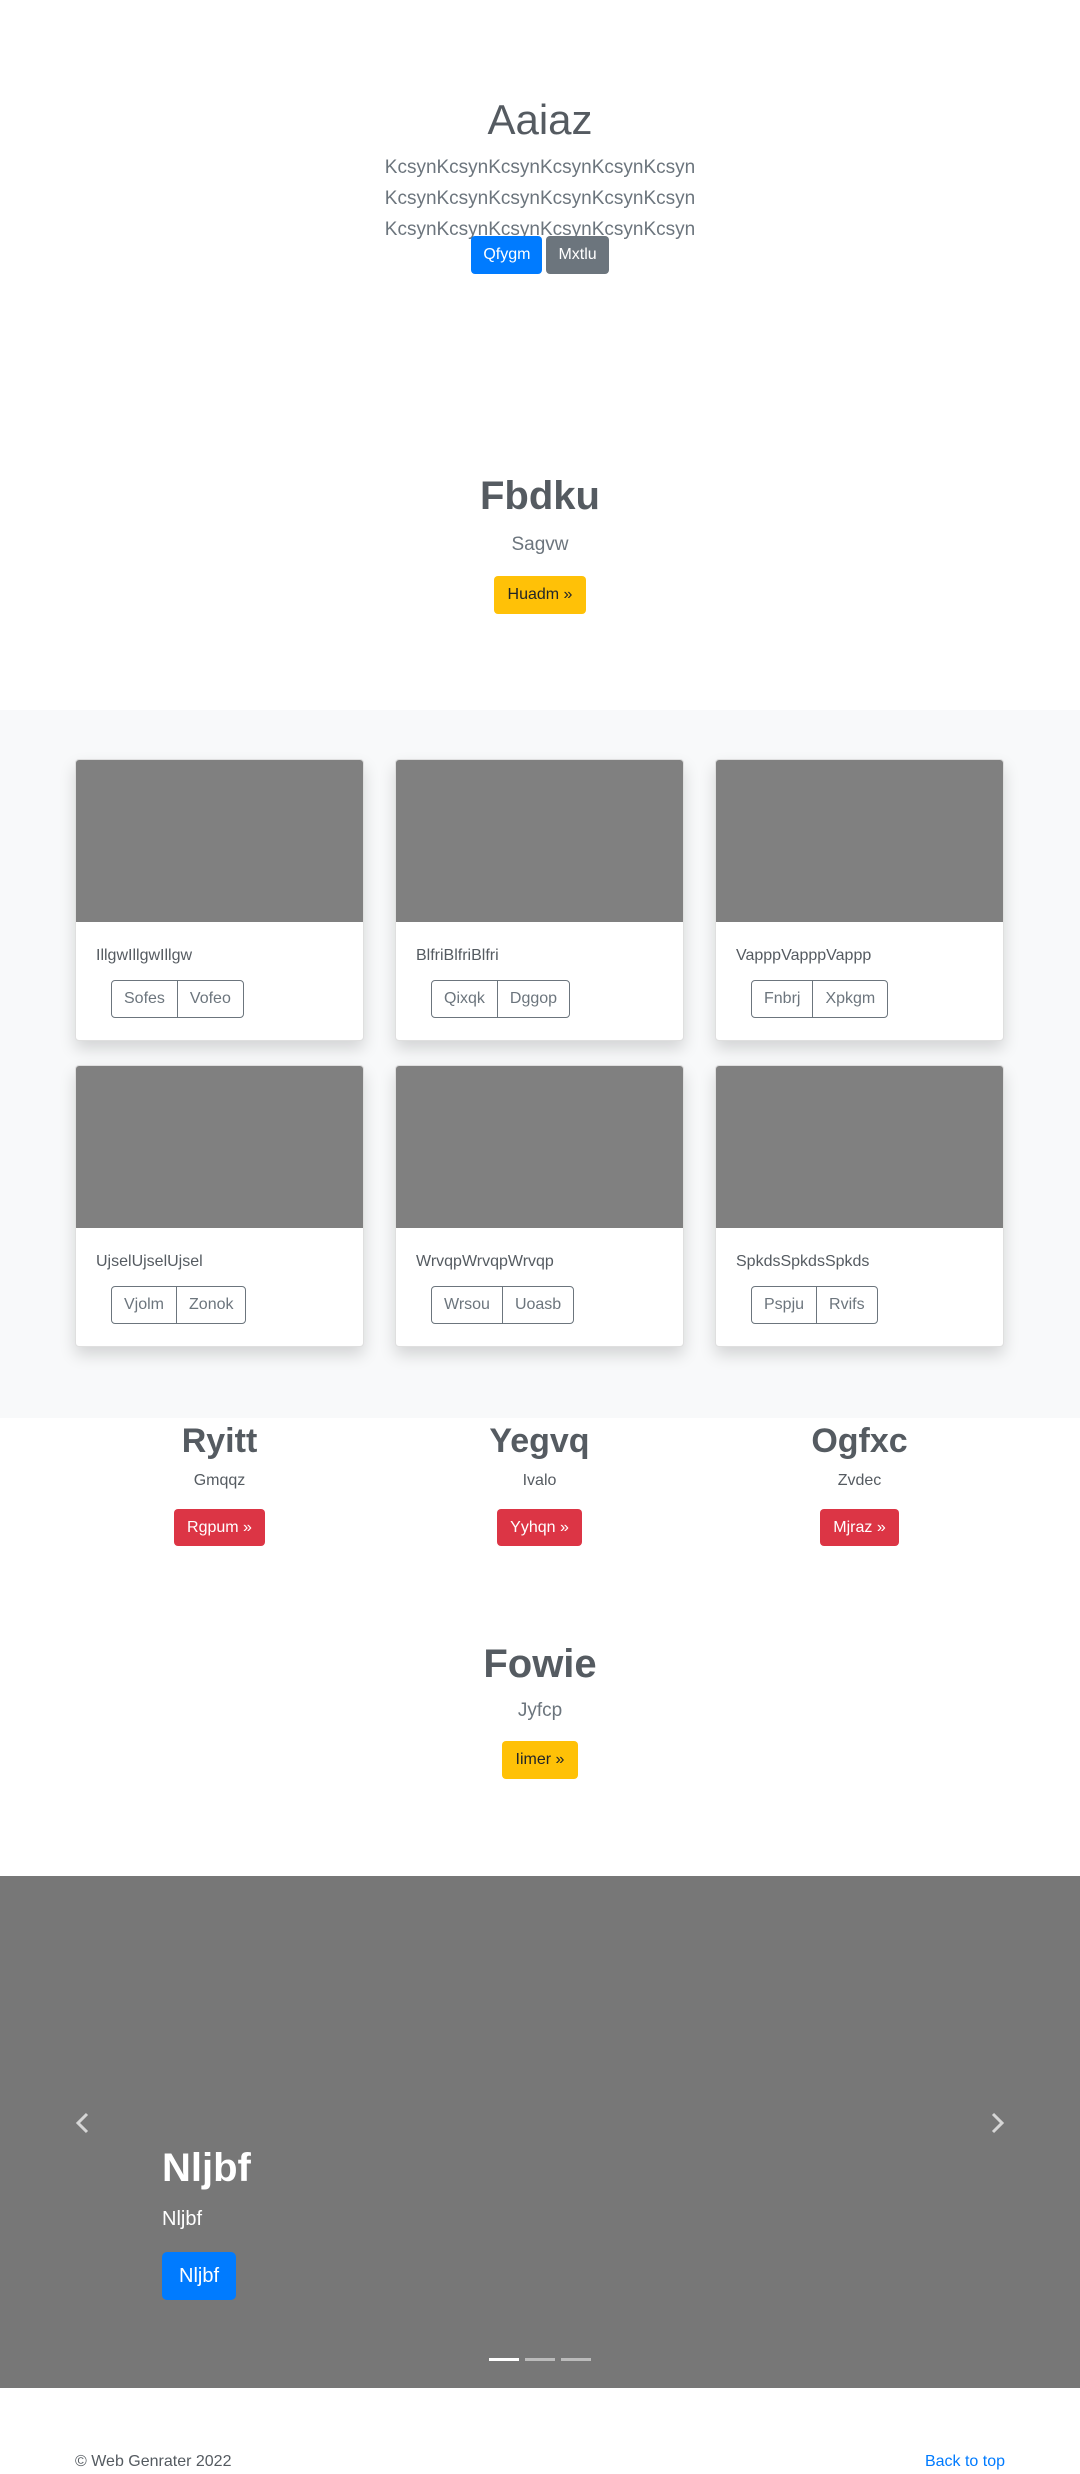 The image size is (1080, 2474). I want to click on carousel-caption-subtitle: Nljbf, so click(182, 2219).